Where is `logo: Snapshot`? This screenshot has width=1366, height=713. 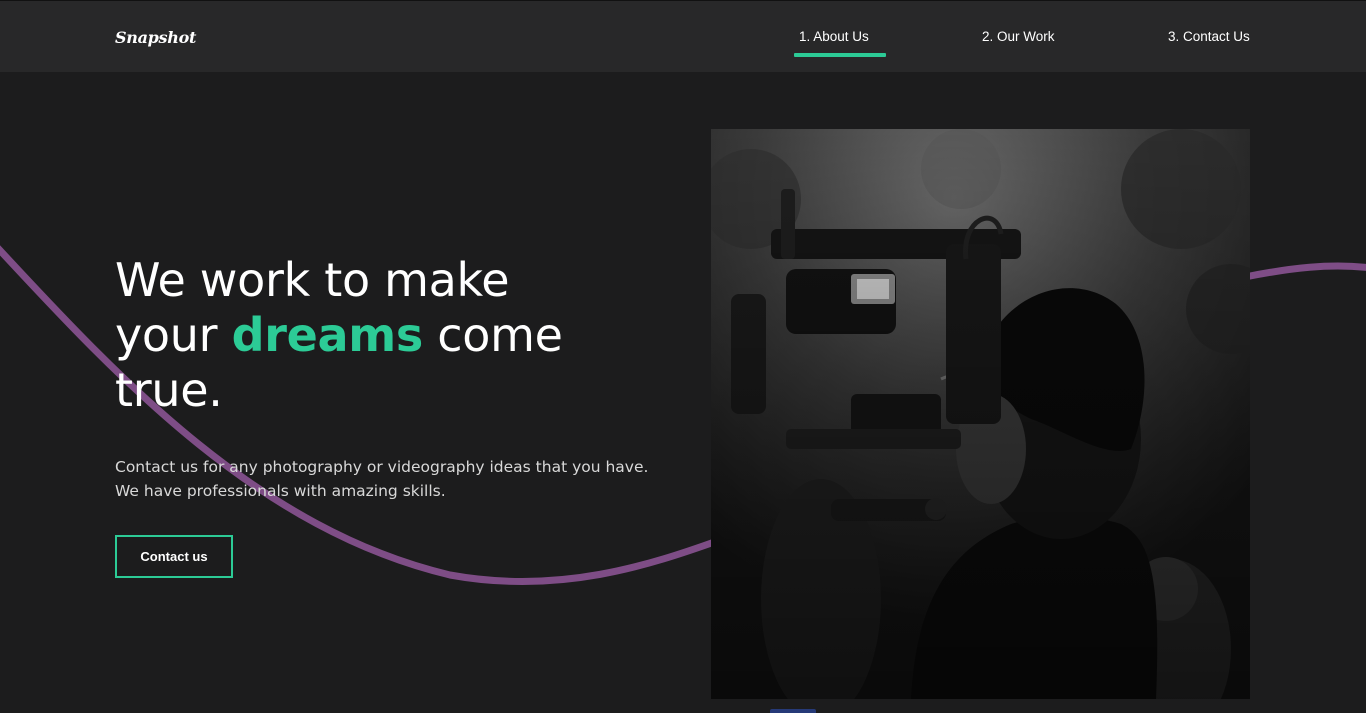
logo: Snapshot is located at coordinates (155, 37).